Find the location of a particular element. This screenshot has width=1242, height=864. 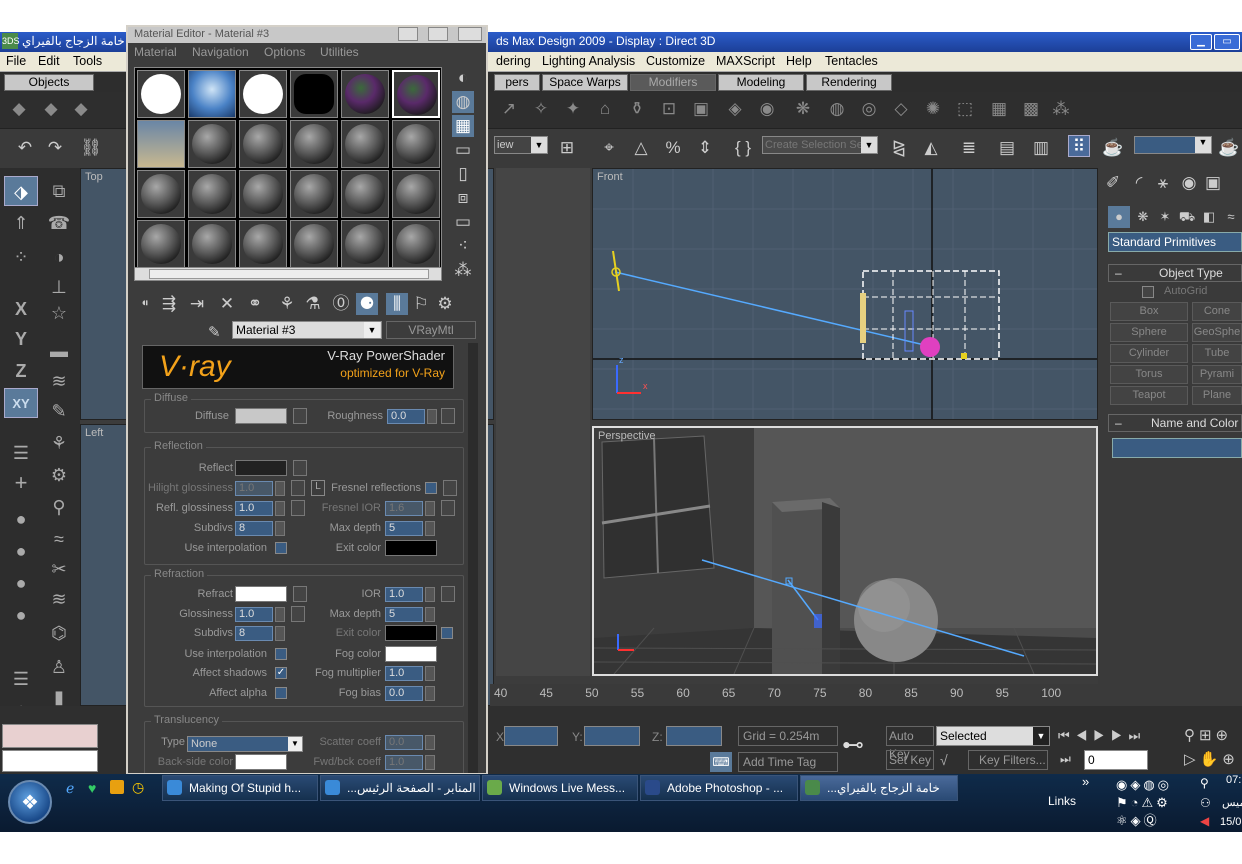

set-key-button: Set Key is located at coordinates (910, 760).